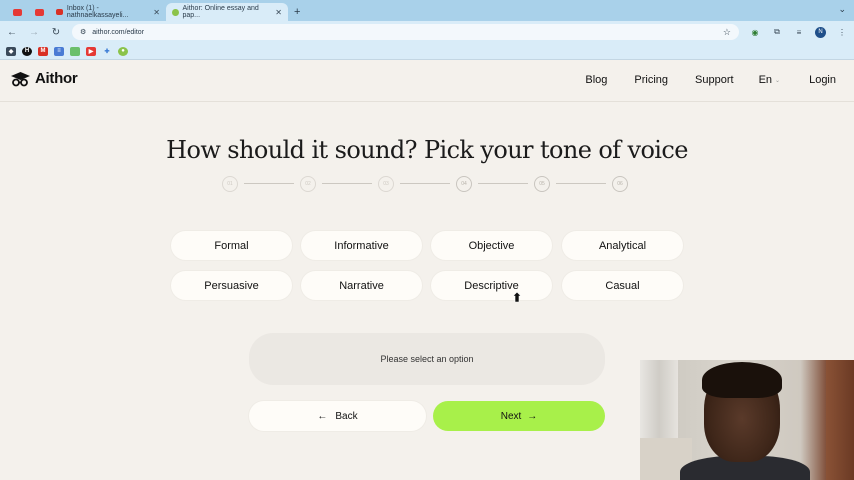 The image size is (854, 480). Describe the element at coordinates (361, 285) in the screenshot. I see `option-narrative: Narrative` at that location.